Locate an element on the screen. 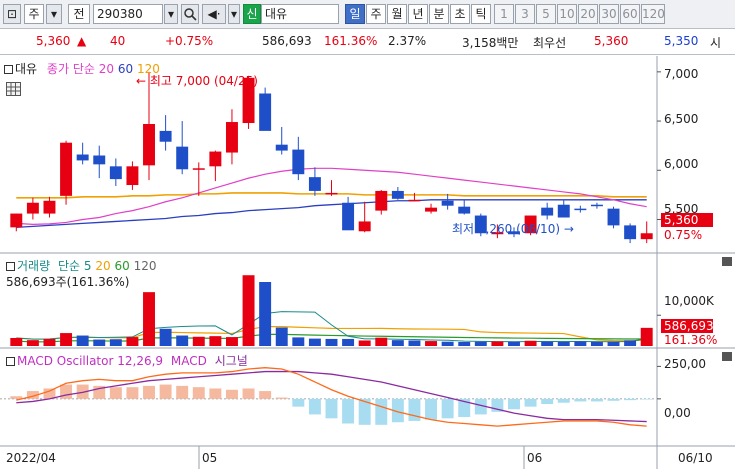 The width and height of the screenshot is (735, 469). ma20-label: 20 is located at coordinates (106, 69).